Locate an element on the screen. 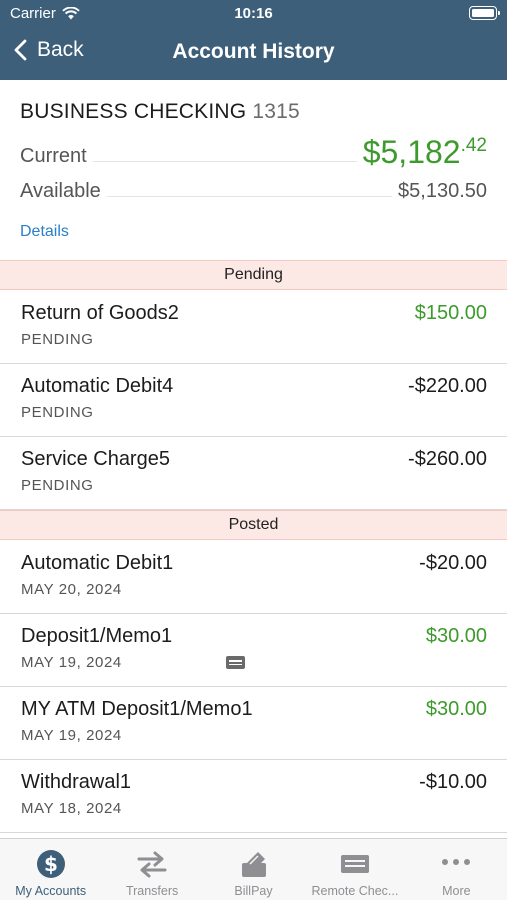 This screenshot has width=507, height=900. tab-my-accounts: $ My Accounts is located at coordinates (50, 869).